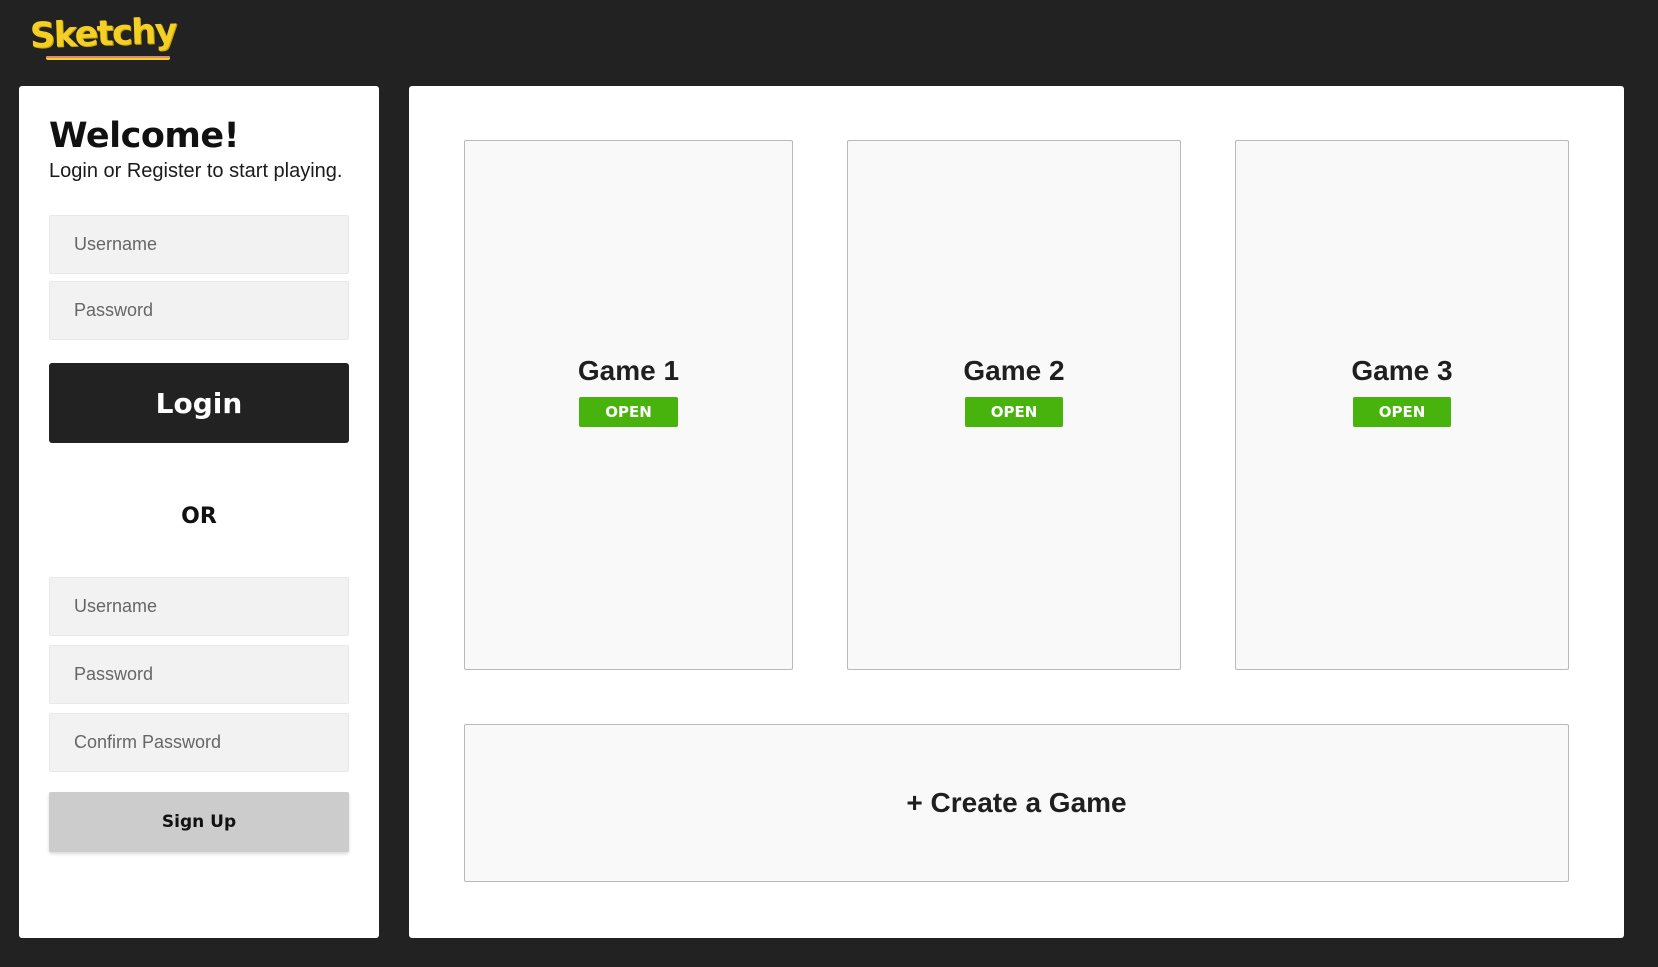 The image size is (1658, 967). I want to click on create-game-label: + Create a Game, so click(1016, 802).